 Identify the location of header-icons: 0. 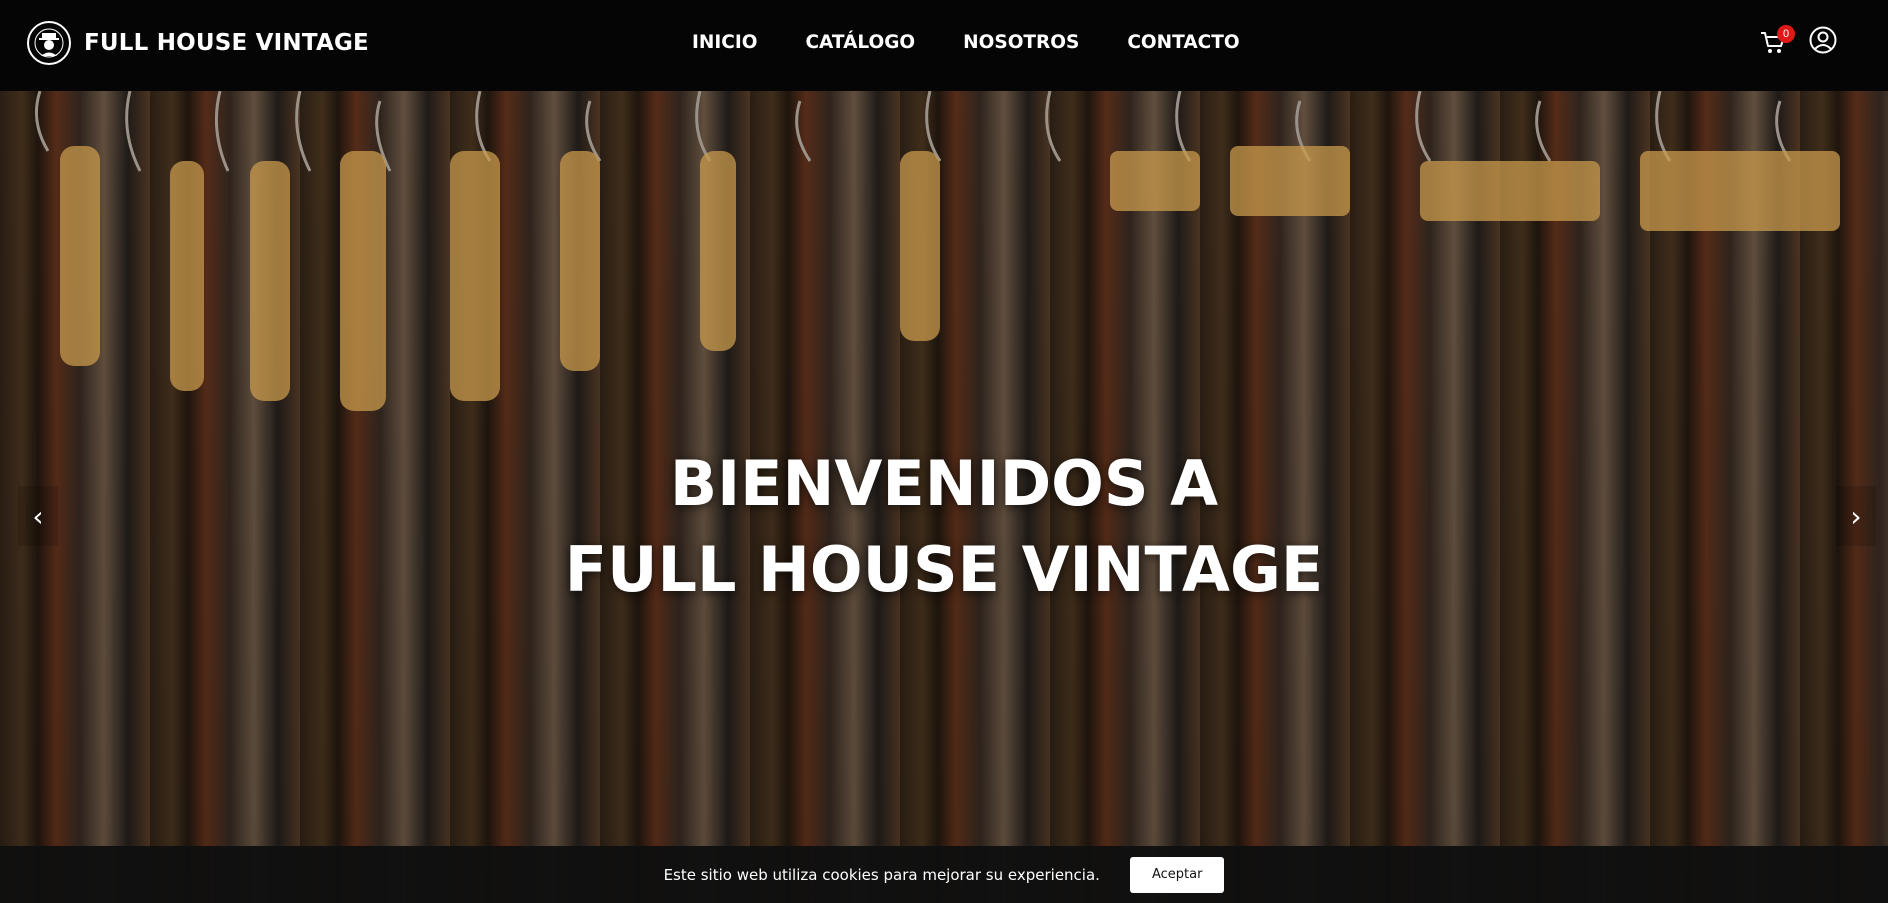
(1799, 40).